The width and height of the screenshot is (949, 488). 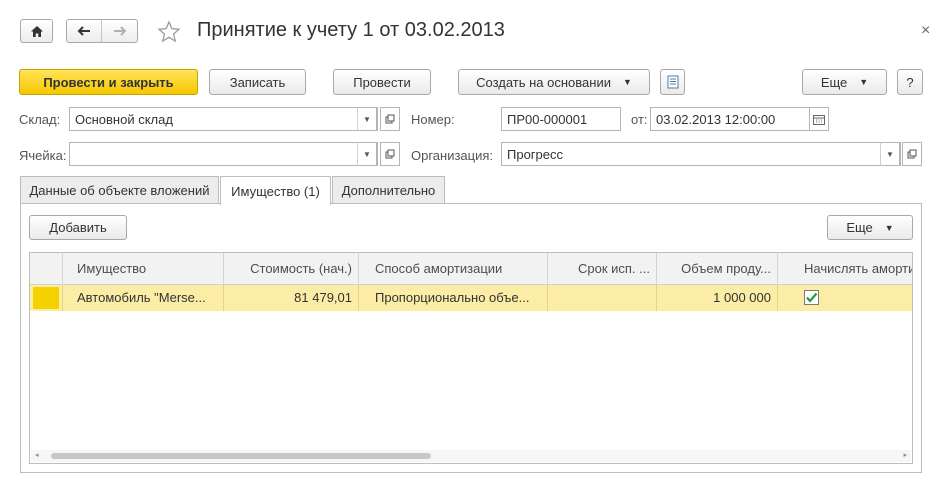 I want to click on star-favorite-icon, so click(x=169, y=32).